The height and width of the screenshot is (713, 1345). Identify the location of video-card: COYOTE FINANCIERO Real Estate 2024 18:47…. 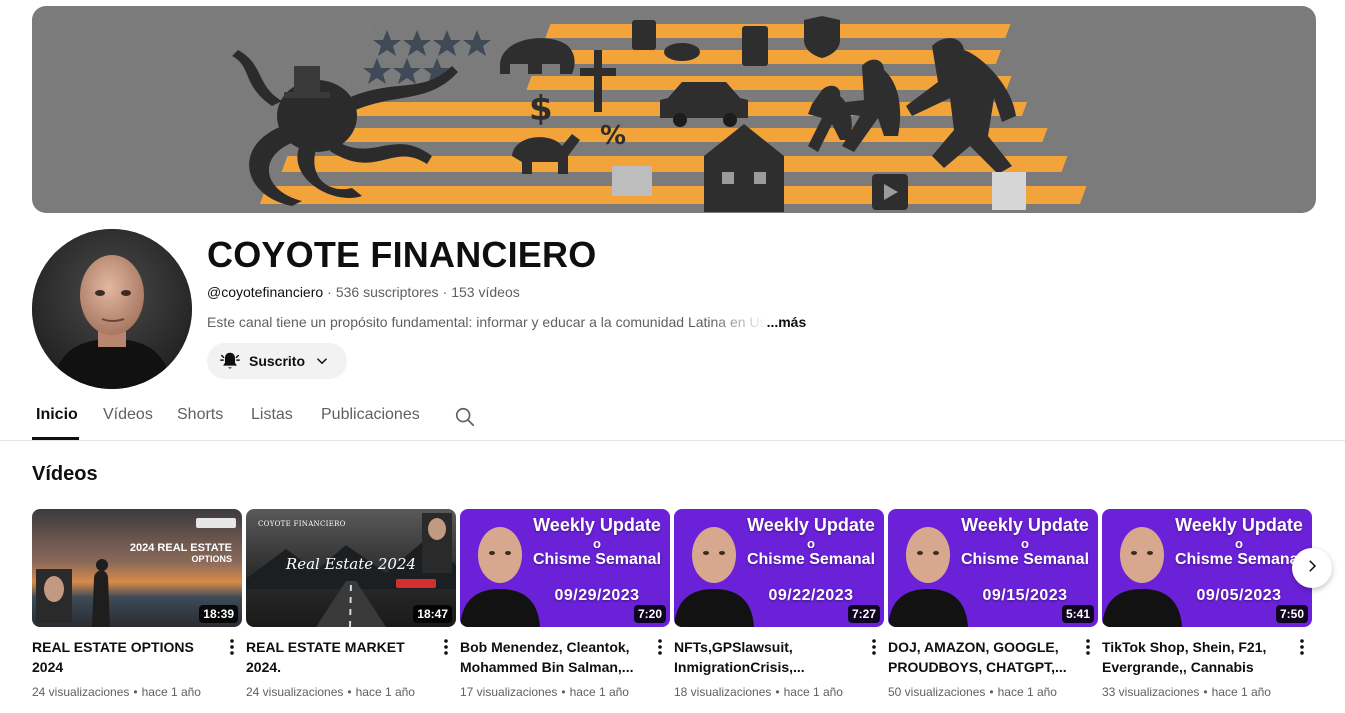
(351, 604).